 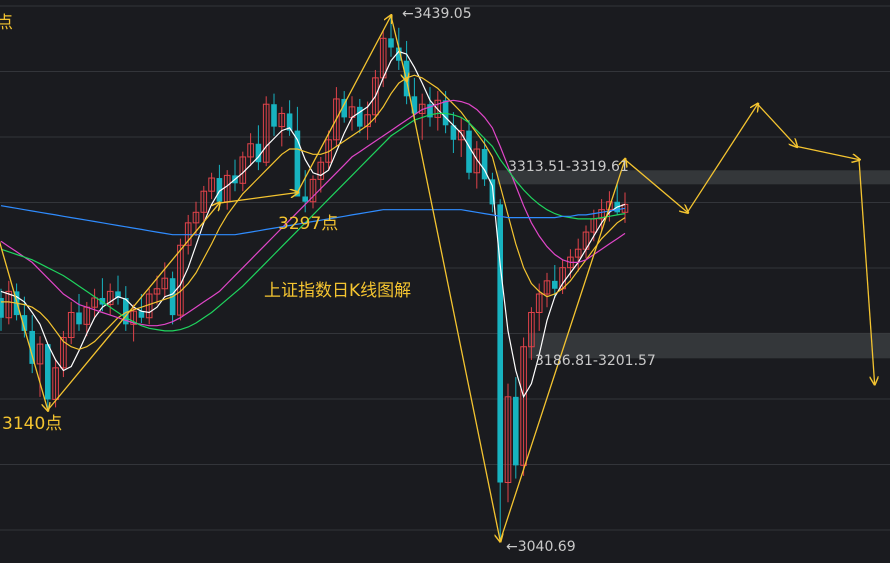 What do you see at coordinates (595, 361) in the screenshot?
I see `support-zone-label: 3186.81-3201.57` at bounding box center [595, 361].